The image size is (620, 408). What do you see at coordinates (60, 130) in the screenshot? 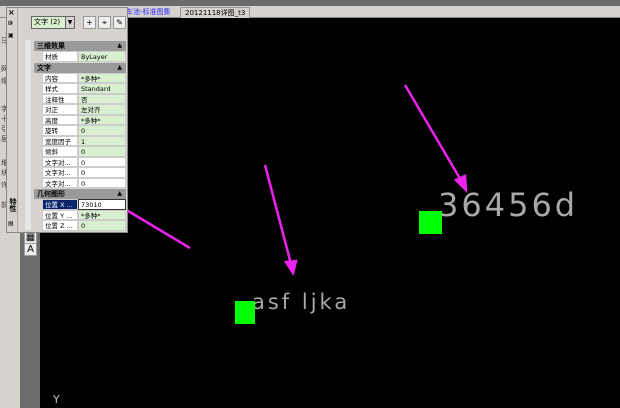
I see `property-name: 旋转` at bounding box center [60, 130].